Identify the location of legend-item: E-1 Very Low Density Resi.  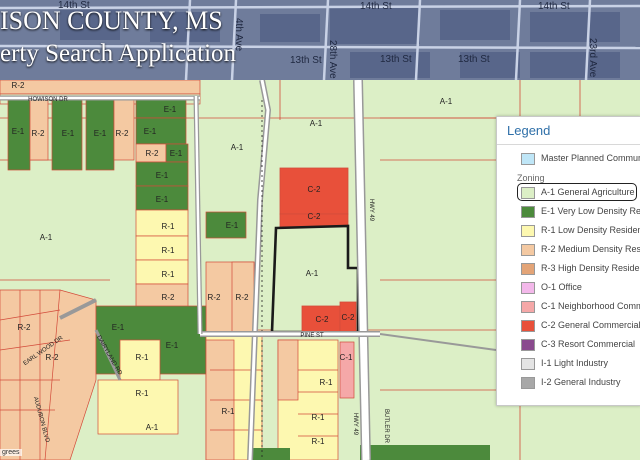
(568, 212).